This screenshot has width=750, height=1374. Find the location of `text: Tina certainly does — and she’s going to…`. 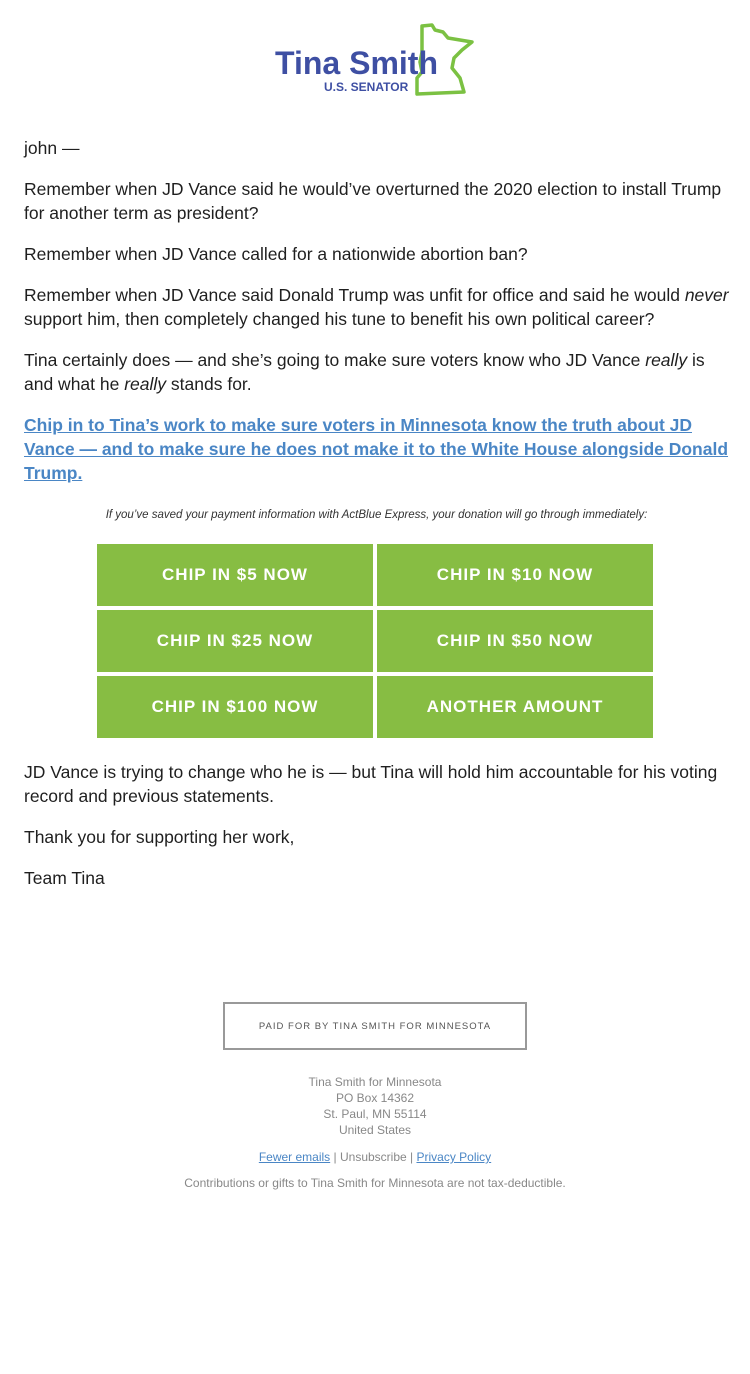

text: Tina certainly does — and she’s going to… is located at coordinates (335, 360).